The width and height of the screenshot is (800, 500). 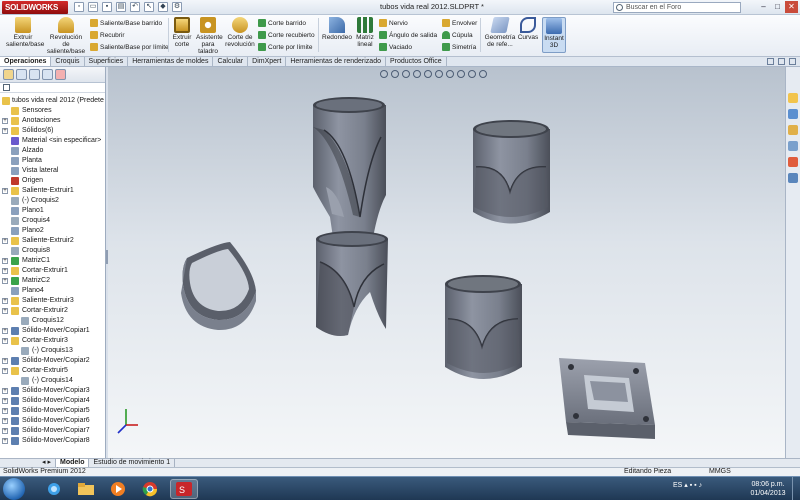 What do you see at coordinates (53, 101) in the screenshot?
I see `tree-root: tubos vida real 2012 (Predete` at bounding box center [53, 101].